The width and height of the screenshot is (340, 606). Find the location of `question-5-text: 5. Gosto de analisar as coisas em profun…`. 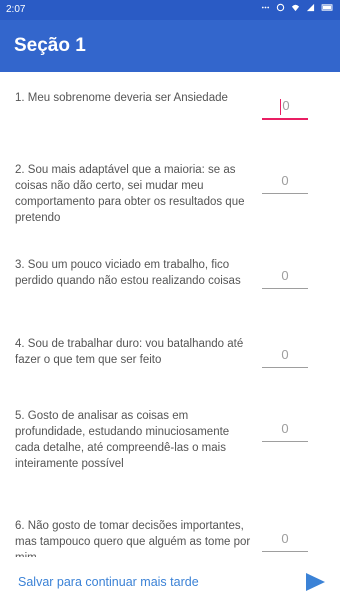

question-5-text: 5. Gosto de analisar as coisas em profun… is located at coordinates (122, 440).